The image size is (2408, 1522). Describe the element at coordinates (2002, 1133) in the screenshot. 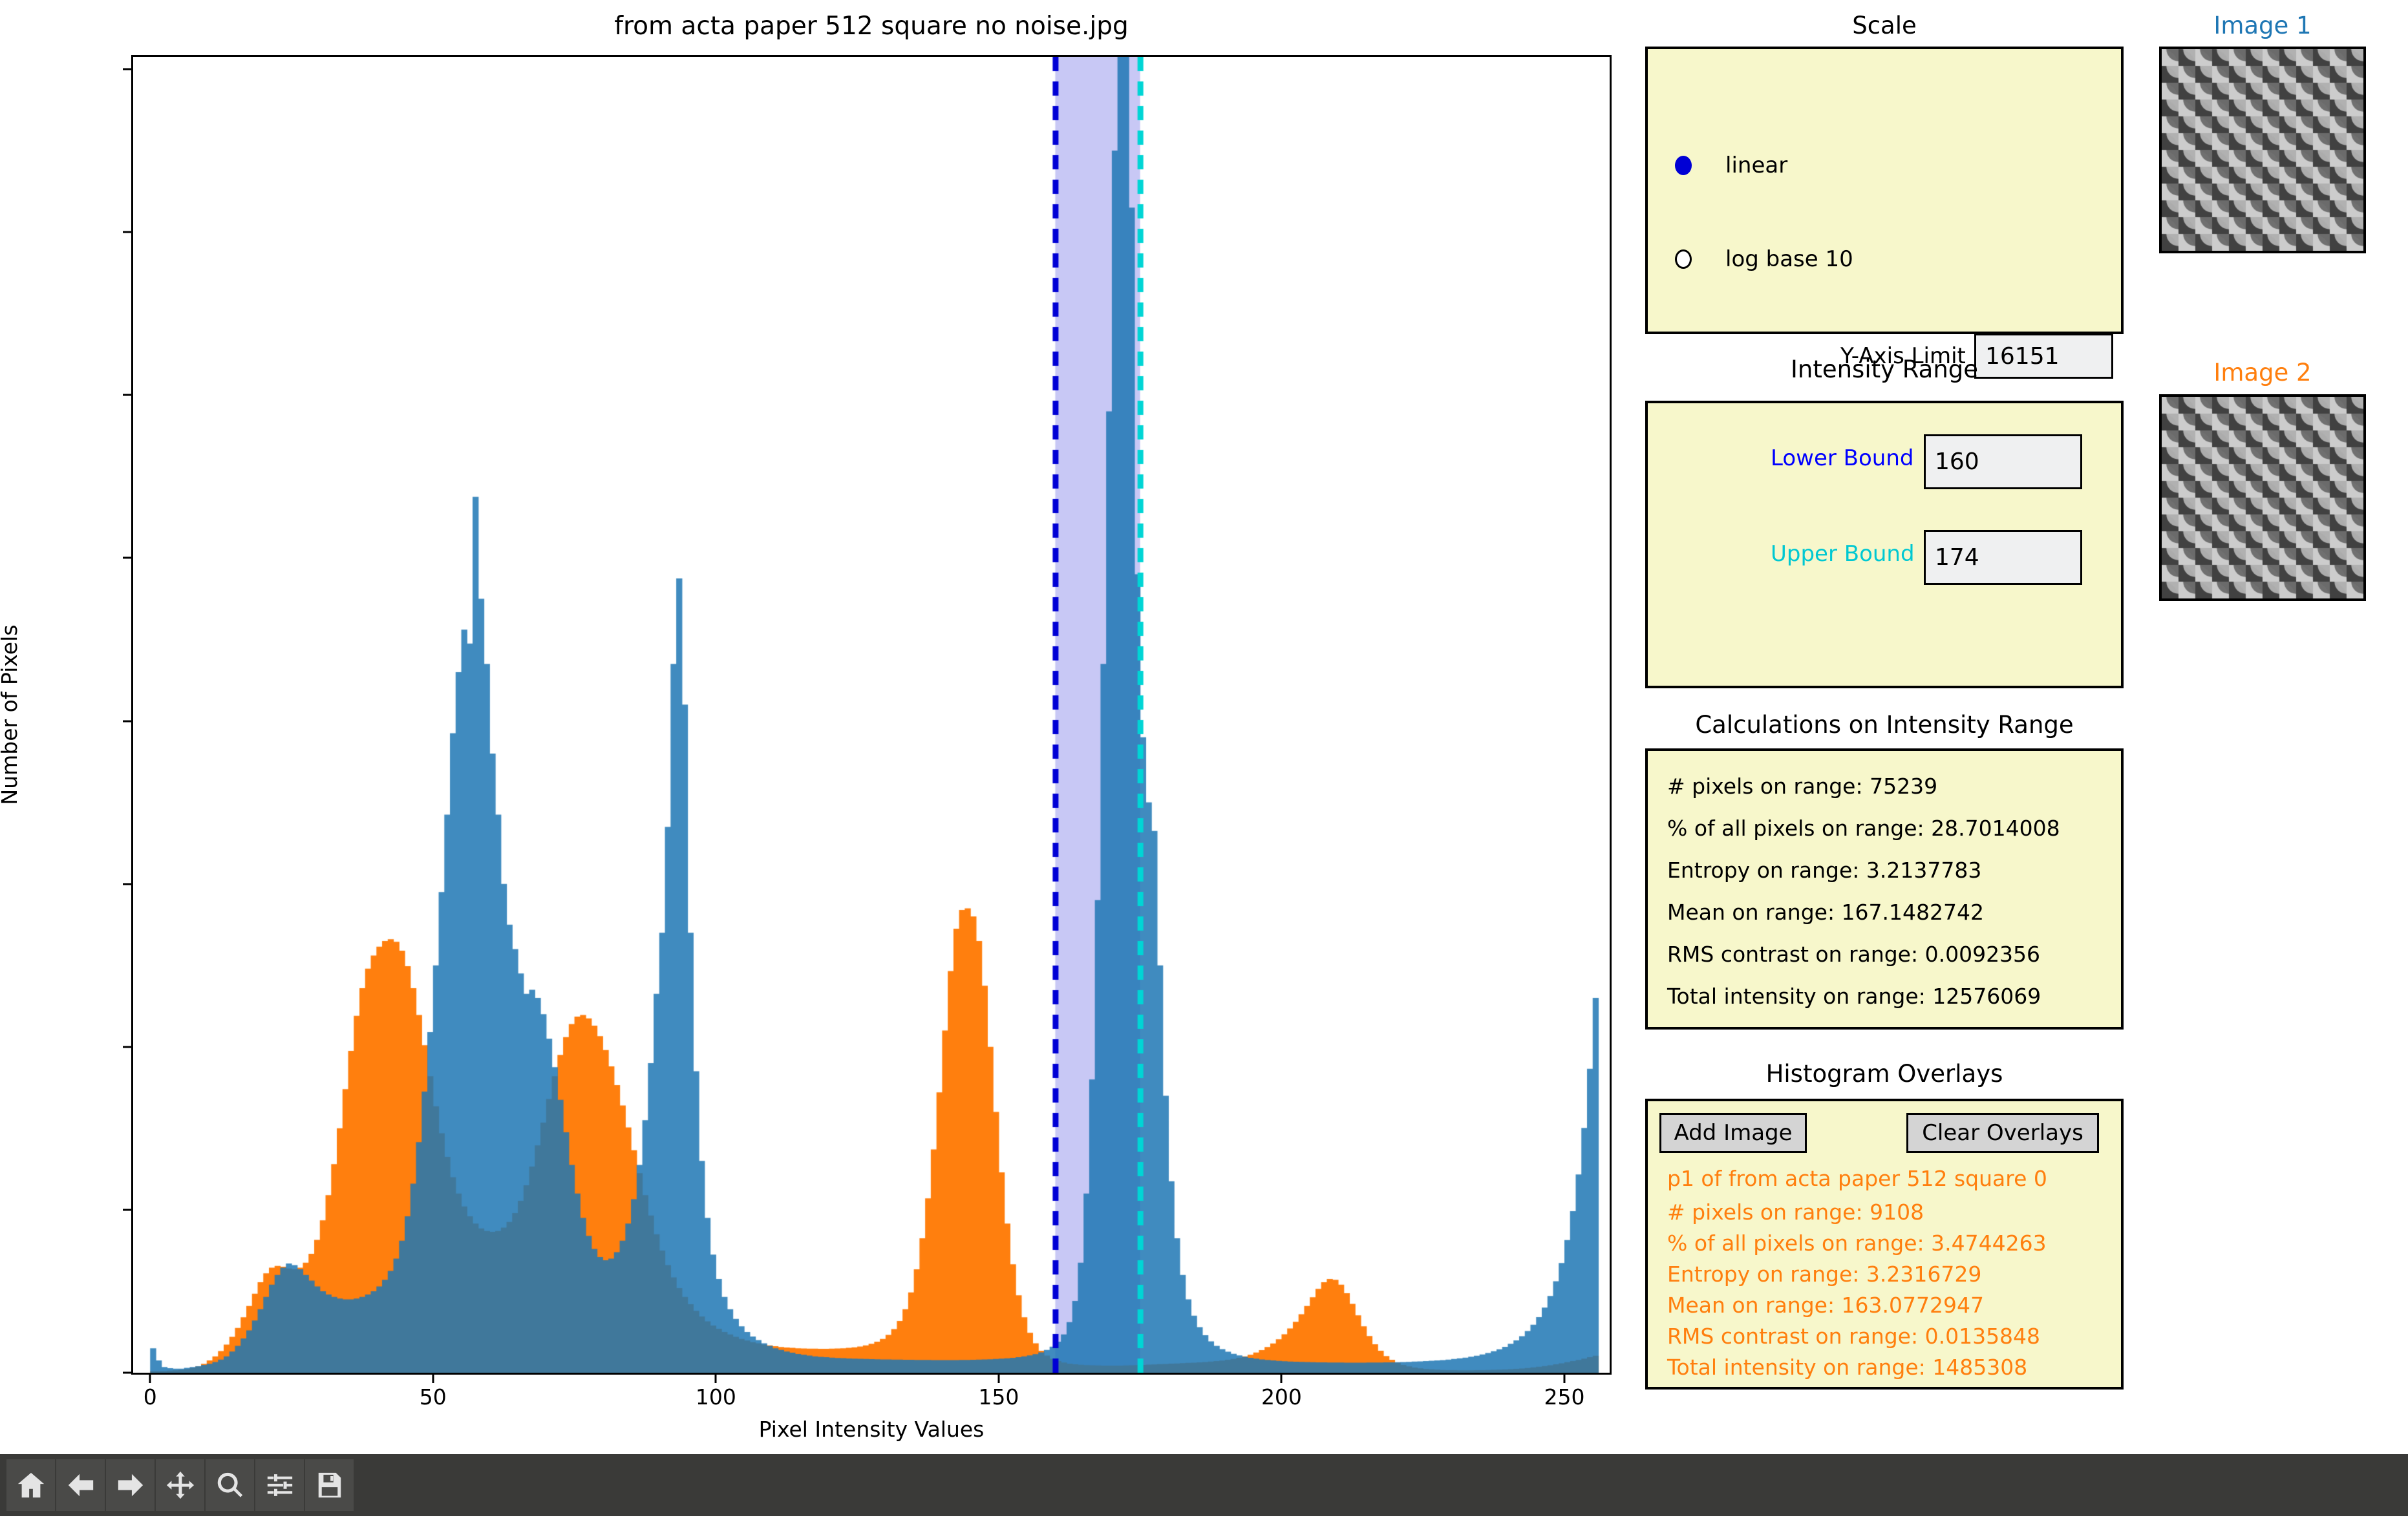

I see `clear-overlays-button: Clear Overlays` at that location.